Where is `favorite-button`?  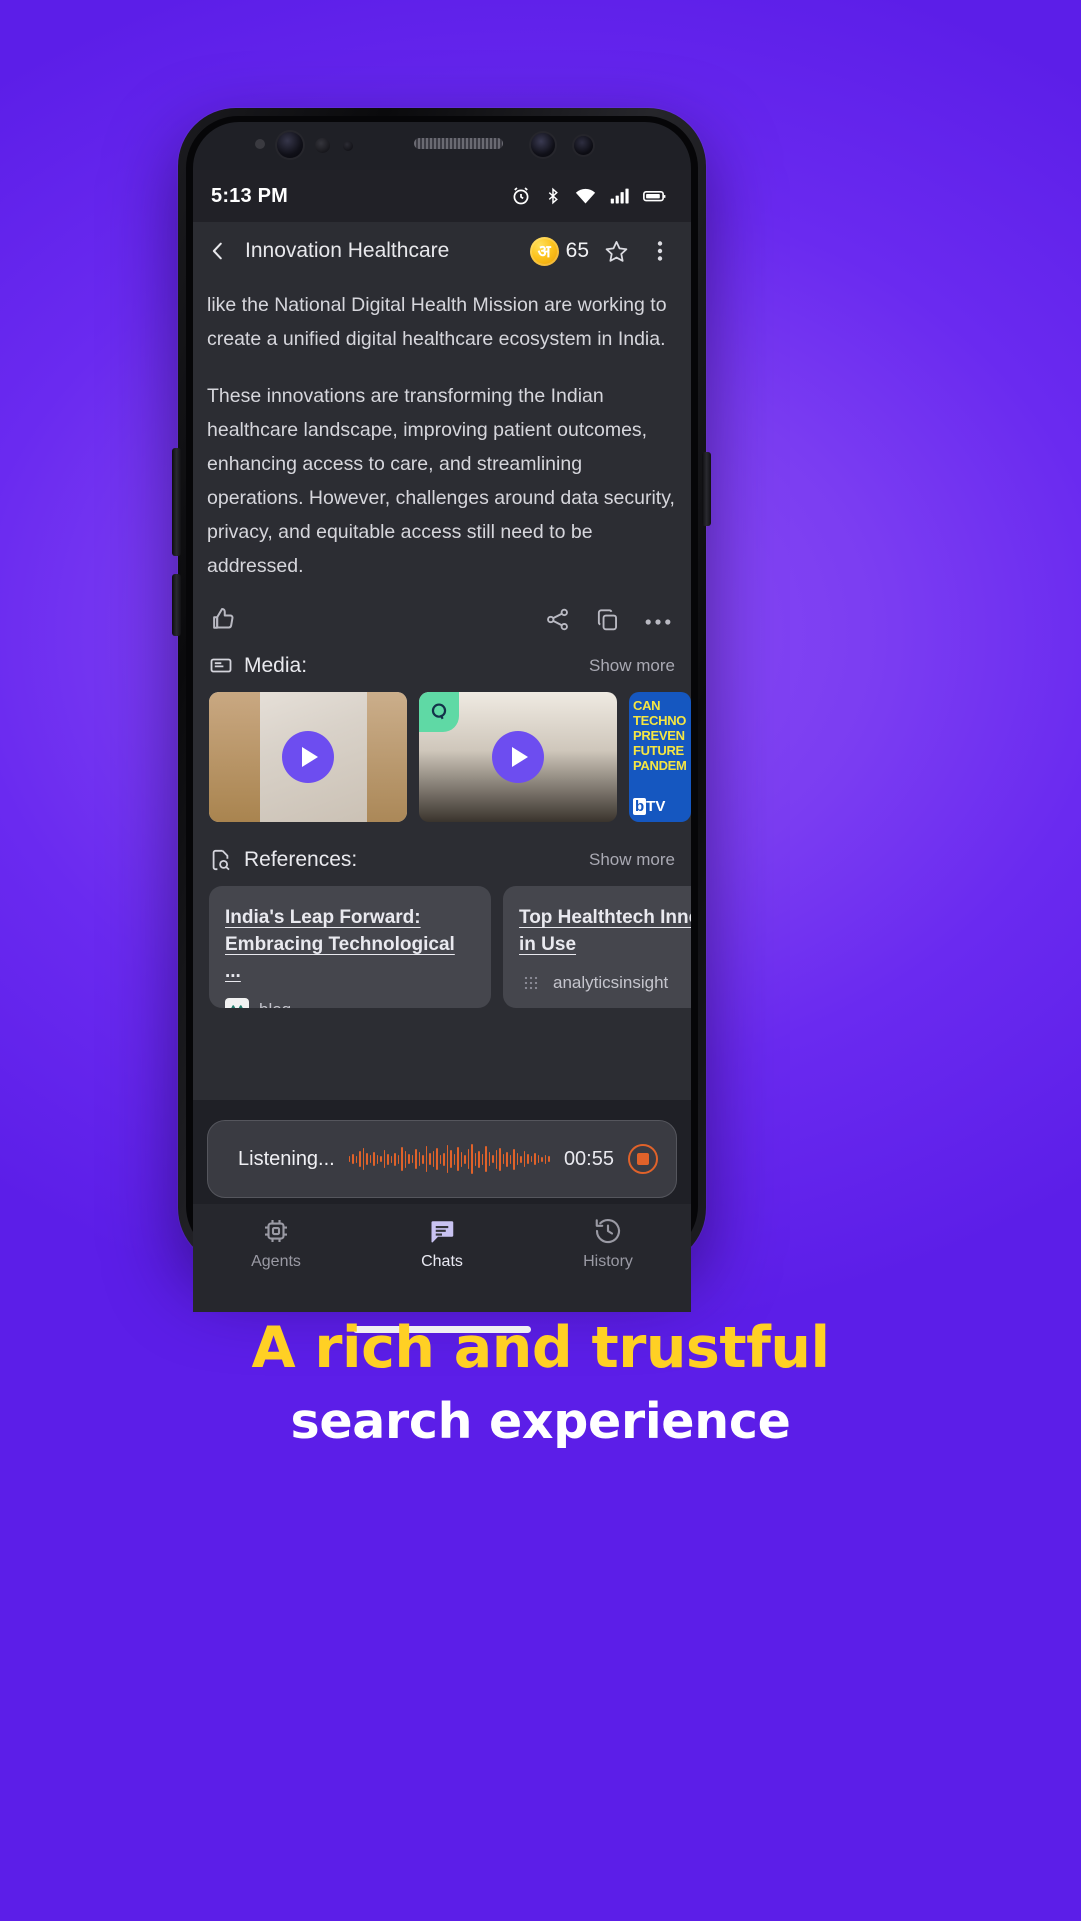
favorite-button is located at coordinates (616, 251).